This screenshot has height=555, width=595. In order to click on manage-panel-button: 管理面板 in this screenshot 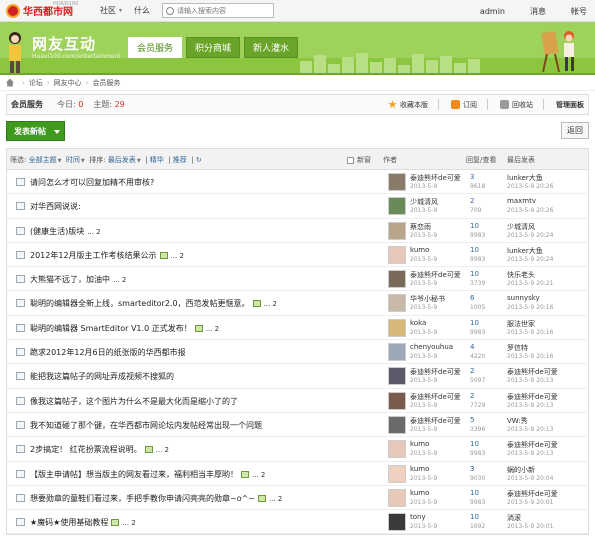, I will do `click(570, 105)`.